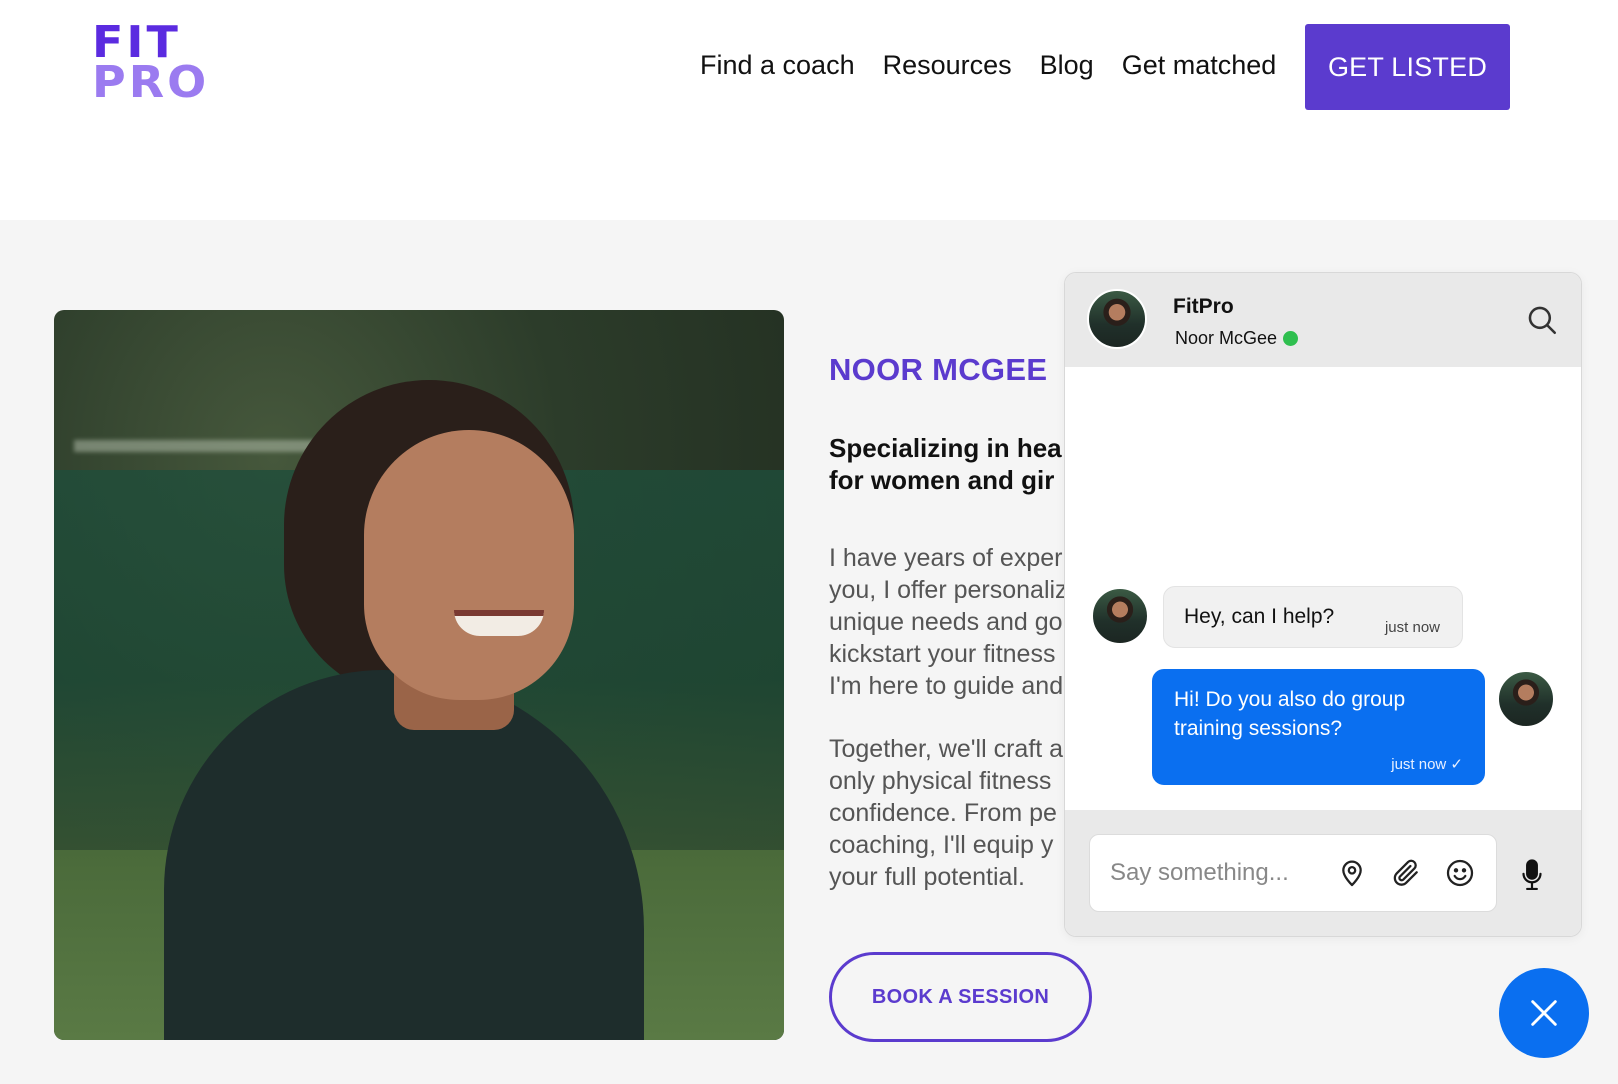 The image size is (1618, 1084). Describe the element at coordinates (1526, 699) in the screenshot. I see `outgoing-message-avatar` at that location.